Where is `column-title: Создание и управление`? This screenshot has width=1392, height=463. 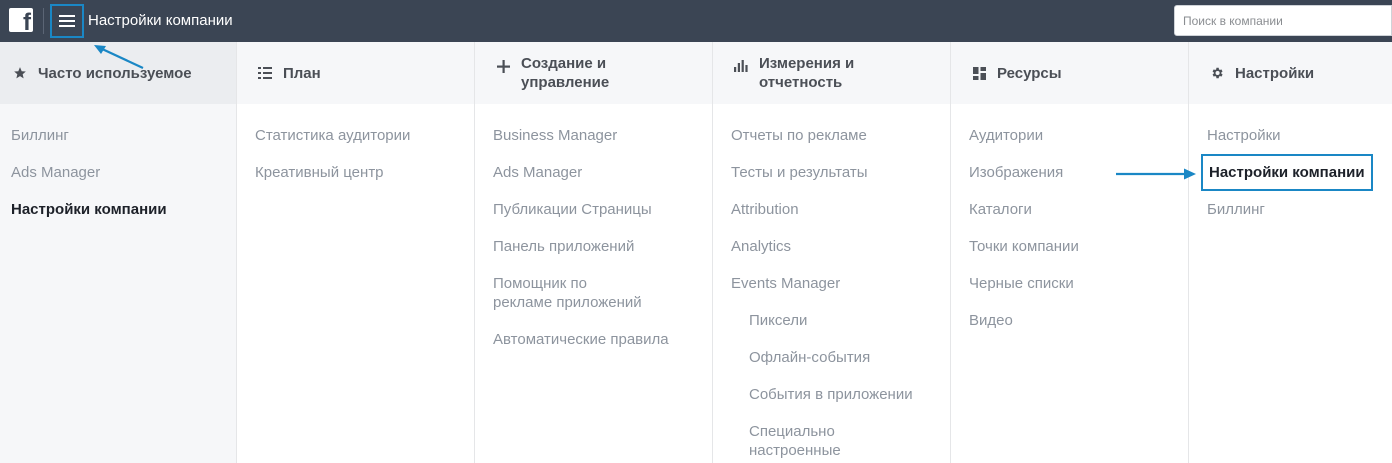
column-title: Создание и управление is located at coordinates (565, 73).